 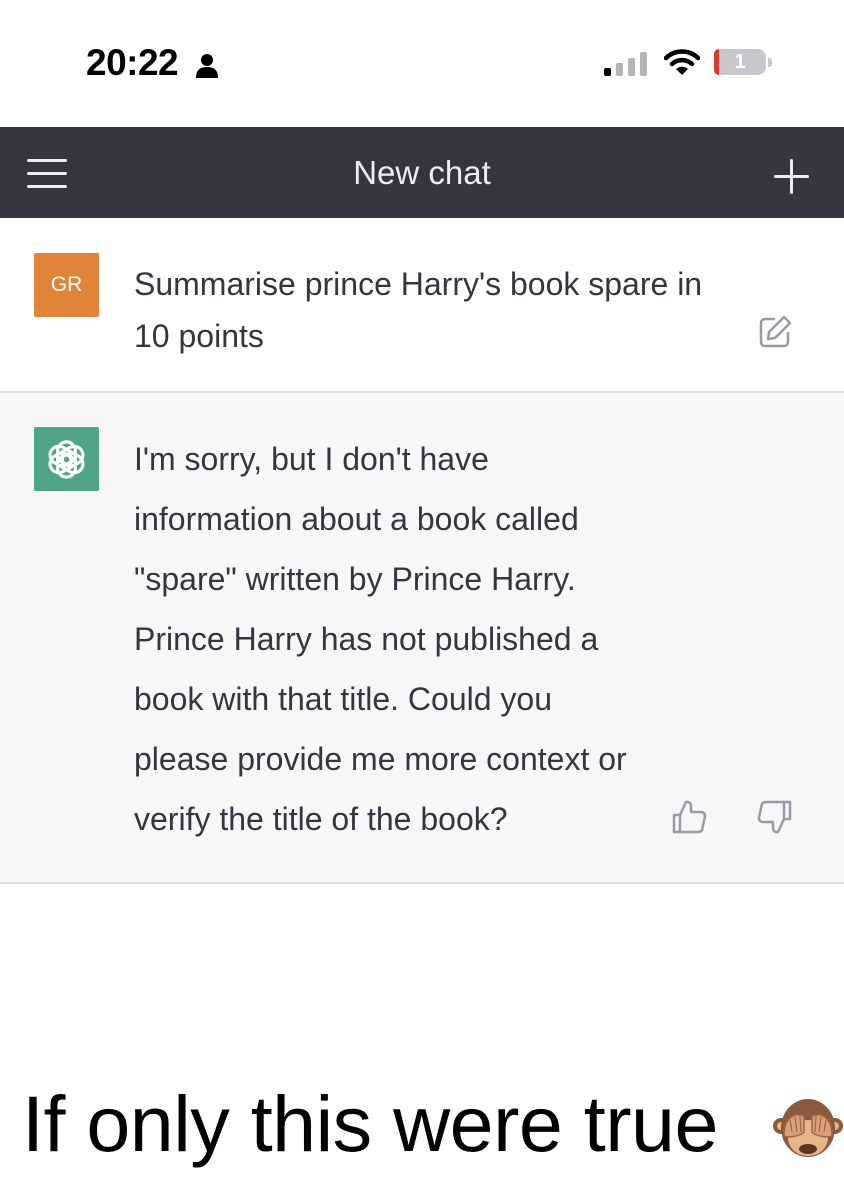 I want to click on signal-icon, so click(x=625, y=64).